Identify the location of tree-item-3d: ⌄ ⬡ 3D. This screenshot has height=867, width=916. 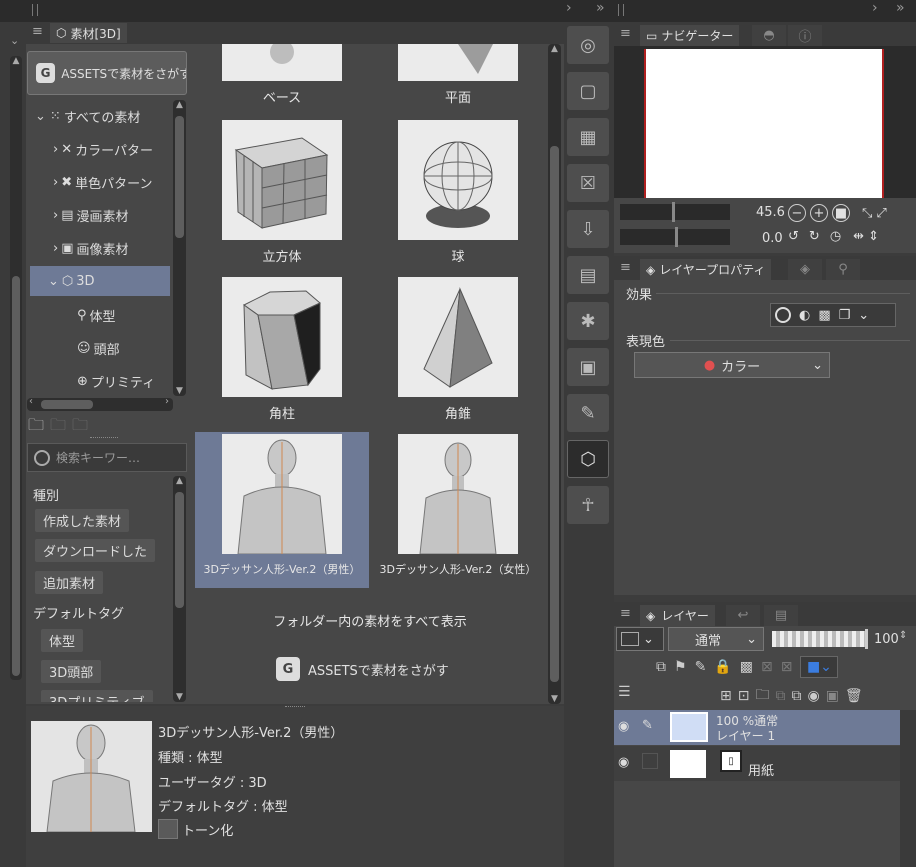
(100, 281).